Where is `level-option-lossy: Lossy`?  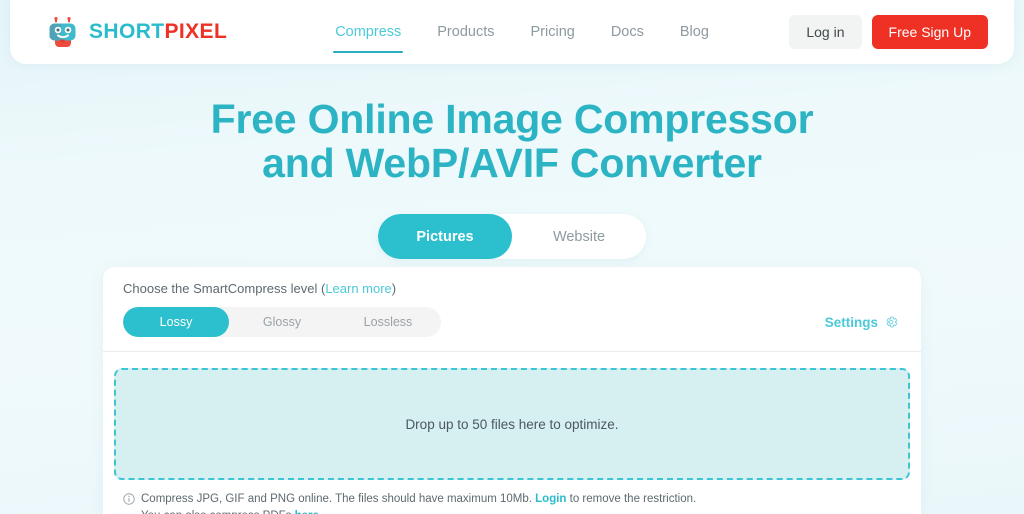
level-option-lossy: Lossy is located at coordinates (176, 322).